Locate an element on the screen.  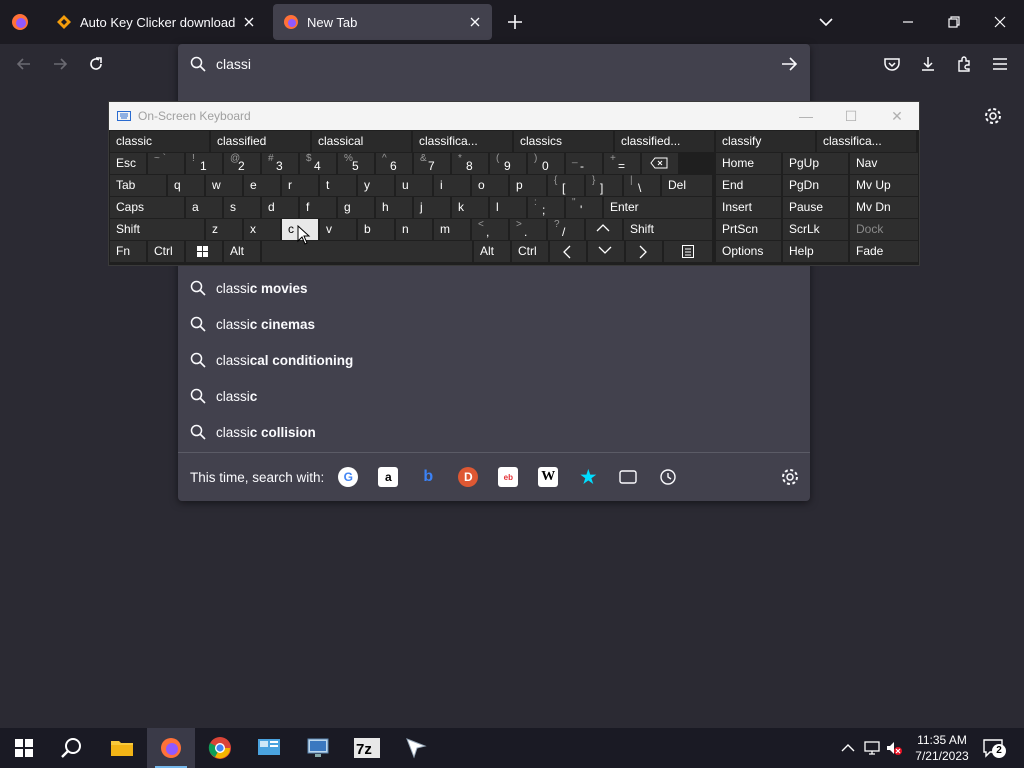
key-esc: Esc is located at coordinates (128, 163).